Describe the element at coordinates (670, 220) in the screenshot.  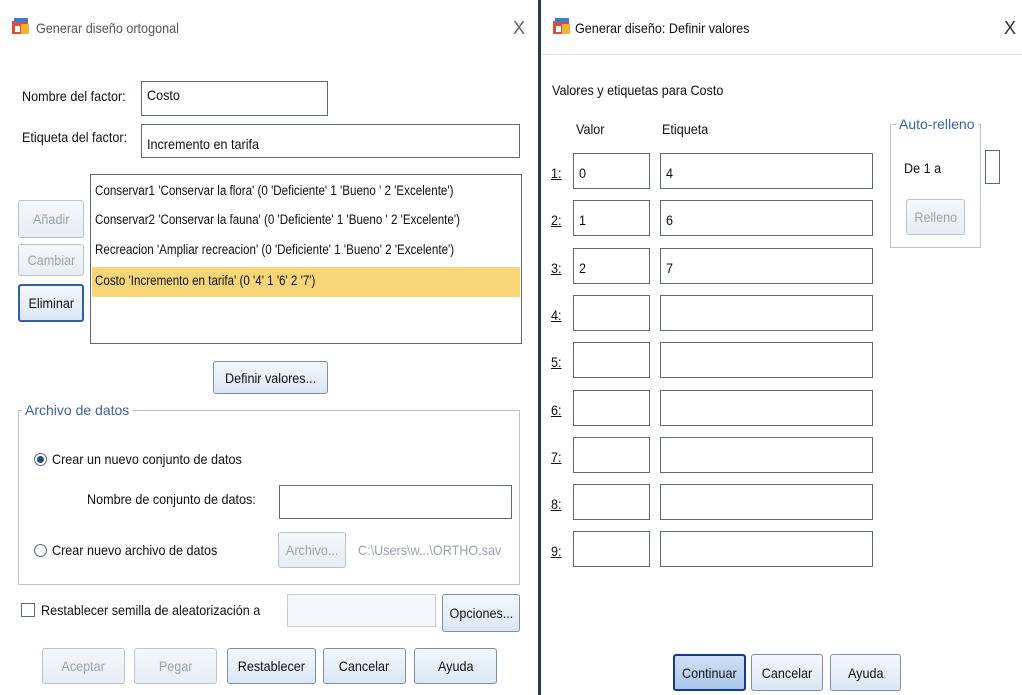
I see `label-text: 6` at that location.